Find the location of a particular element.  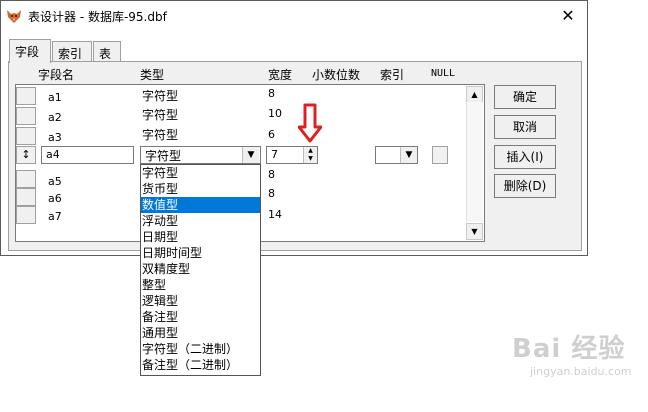

type-option: 日期型 is located at coordinates (200, 237).